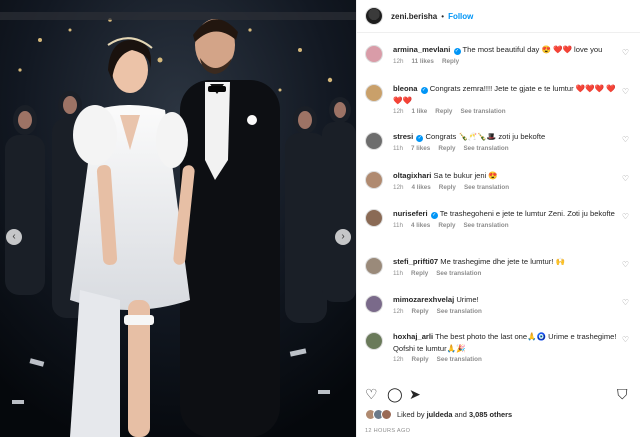  What do you see at coordinates (421, 49) in the screenshot?
I see `comment-username: armina_mevlani` at bounding box center [421, 49].